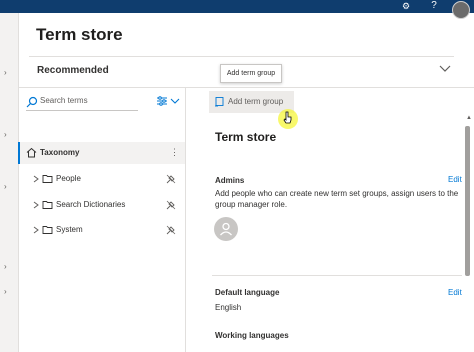 The image size is (474, 352). Describe the element at coordinates (228, 307) in the screenshot. I see `default-language-value: English` at that location.